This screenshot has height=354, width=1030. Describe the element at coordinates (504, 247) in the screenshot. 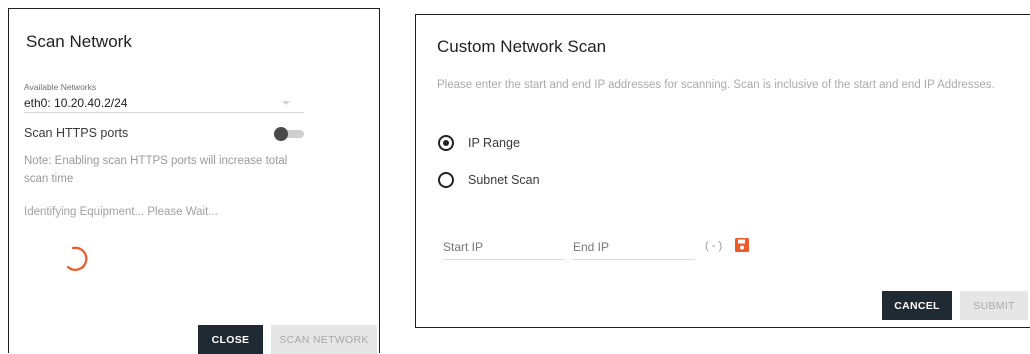

I see `start-ip-input` at that location.